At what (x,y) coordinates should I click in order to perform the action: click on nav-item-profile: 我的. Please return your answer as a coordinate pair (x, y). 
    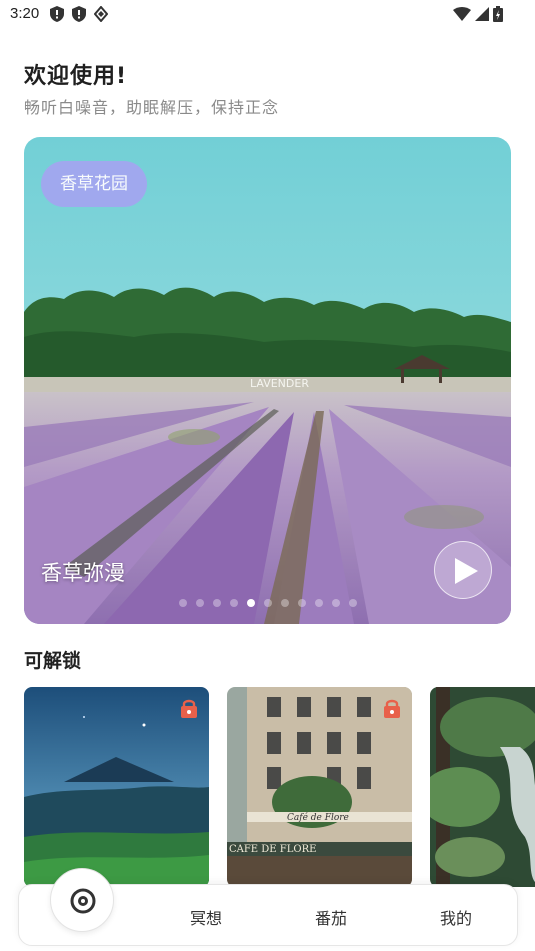
    Looking at the image, I should click on (456, 917).